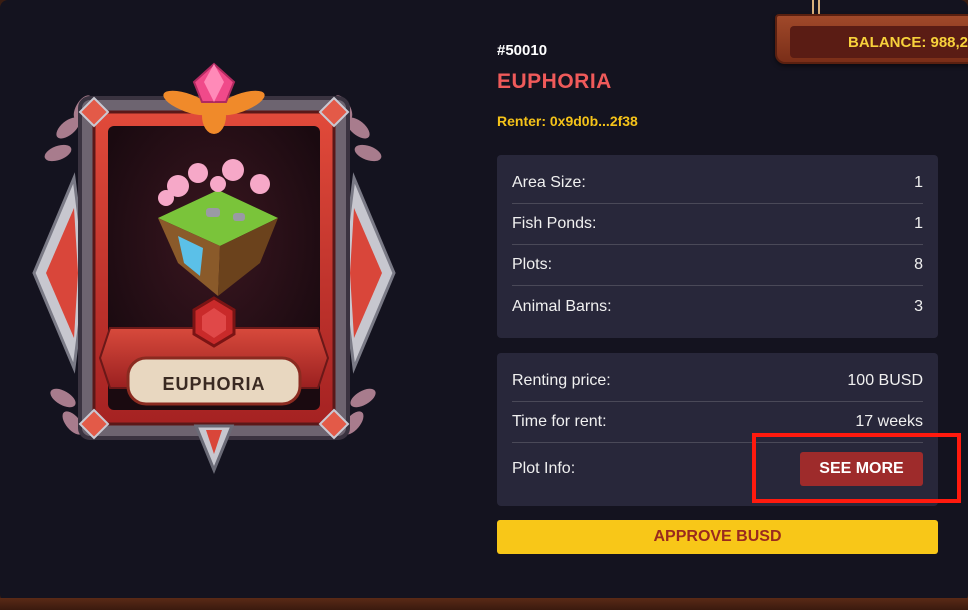 The image size is (968, 610). Describe the element at coordinates (918, 264) in the screenshot. I see `stat-value: 8` at that location.